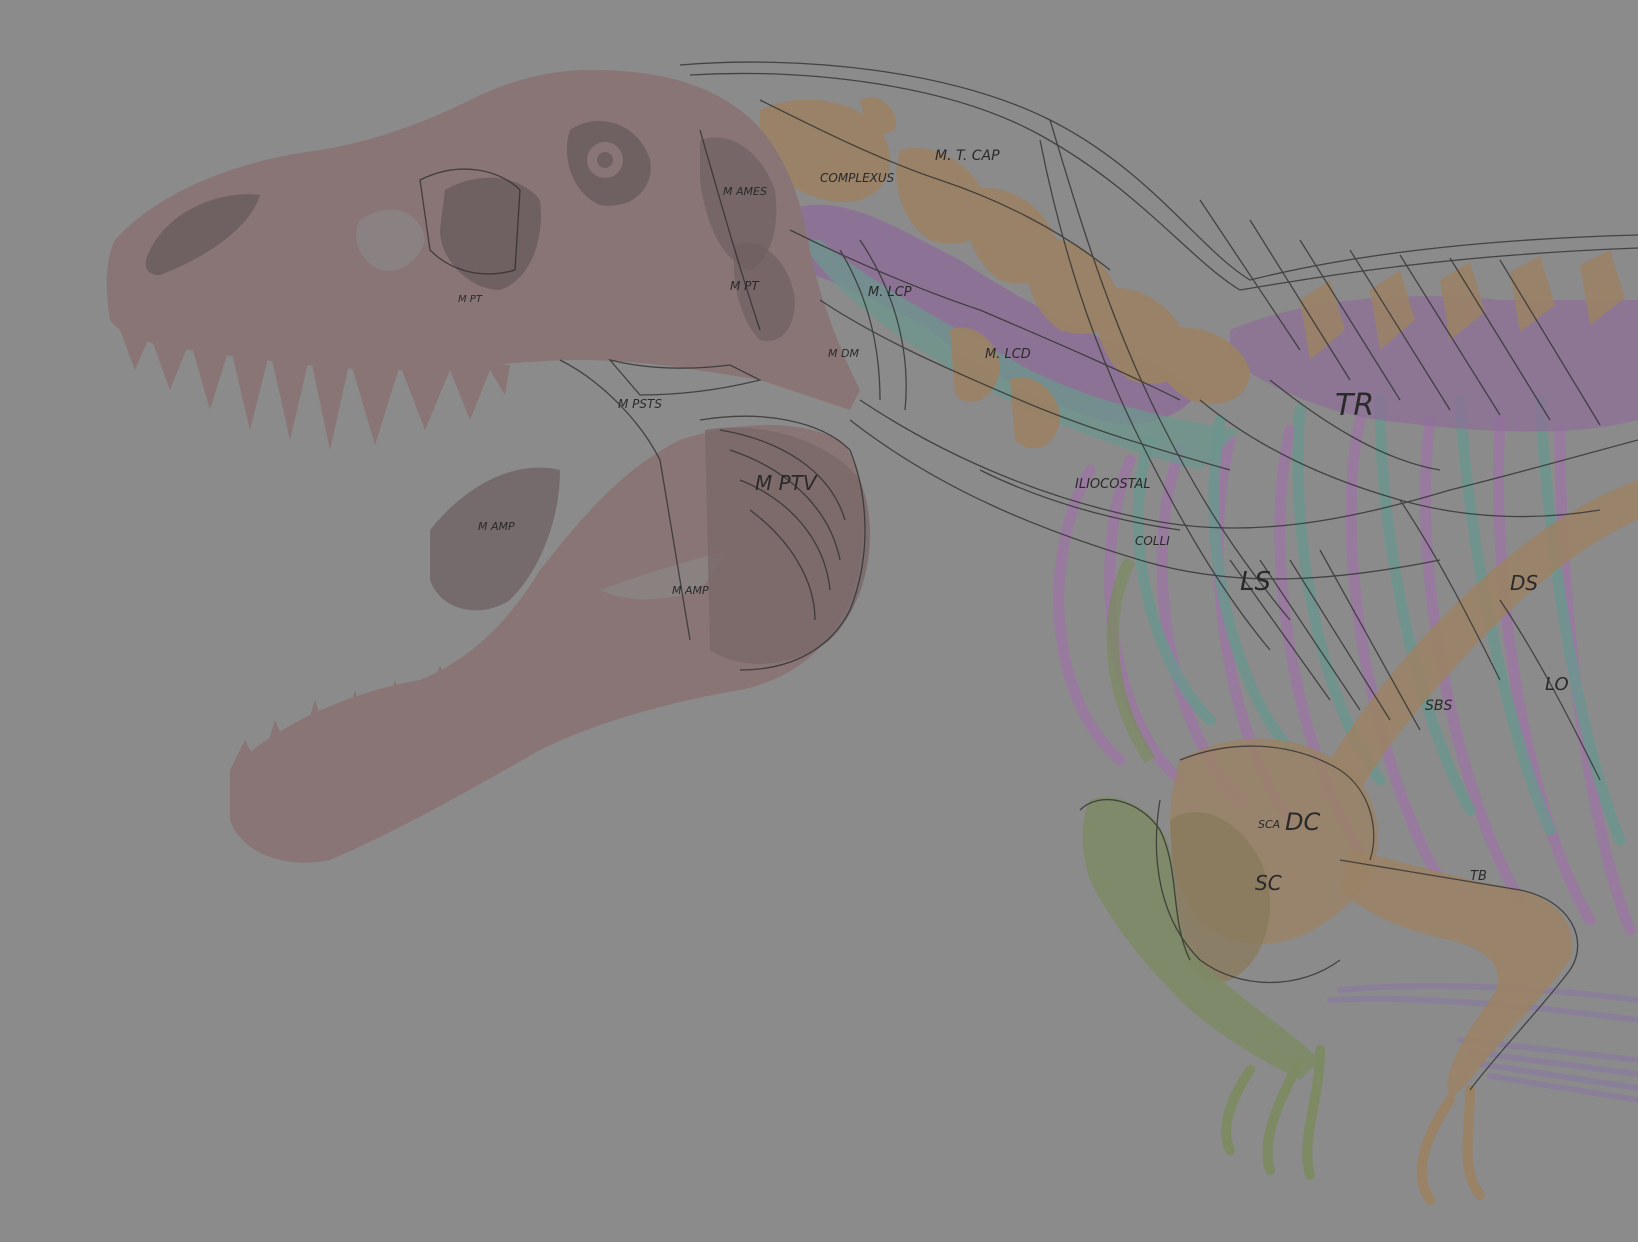 The height and width of the screenshot is (1242, 1638). I want to click on label-m-pt: M PT, so click(470, 299).